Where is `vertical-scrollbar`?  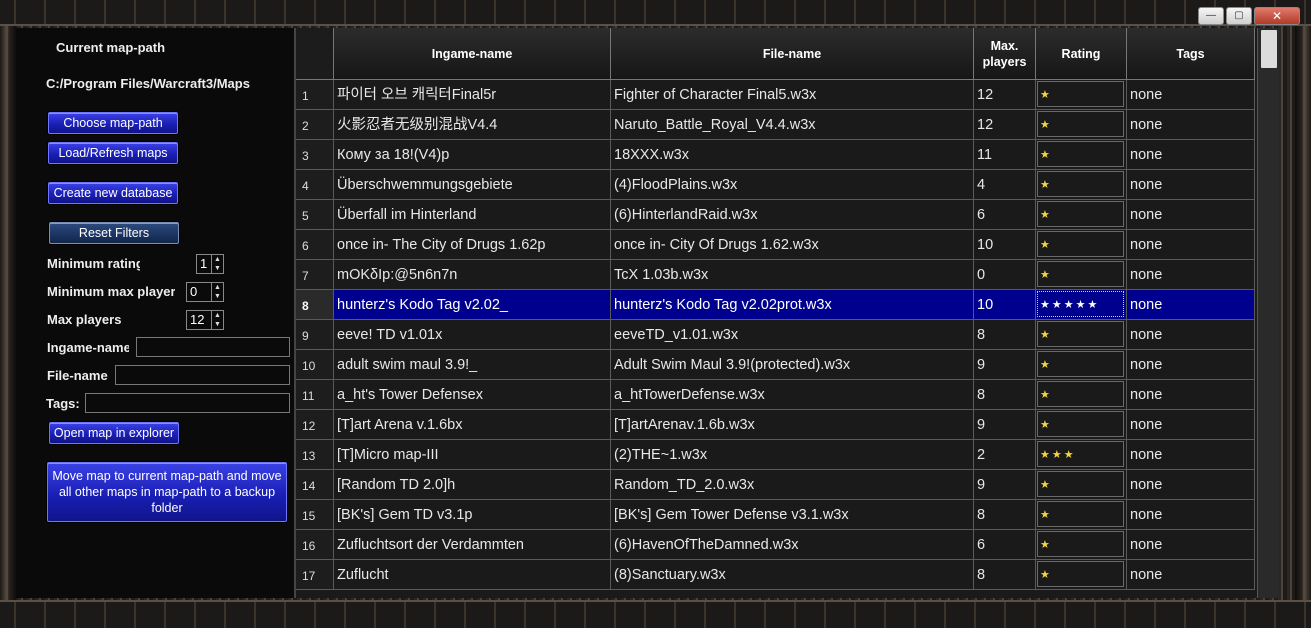
vertical-scrollbar is located at coordinates (1268, 313).